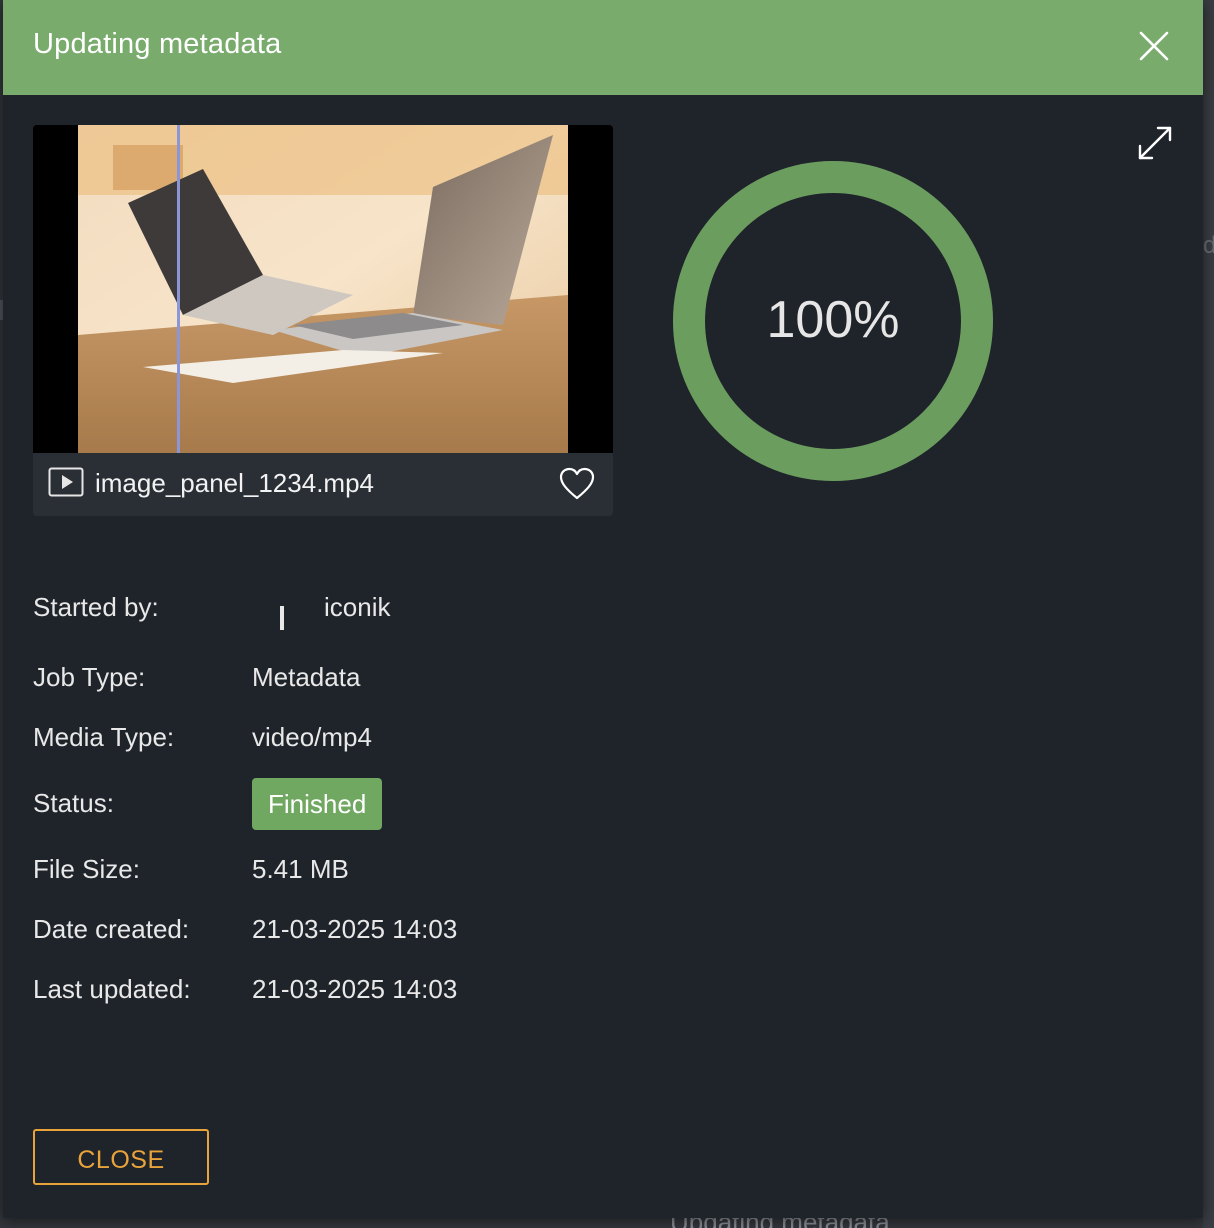  Describe the element at coordinates (1155, 143) in the screenshot. I see `expand-icon` at that location.